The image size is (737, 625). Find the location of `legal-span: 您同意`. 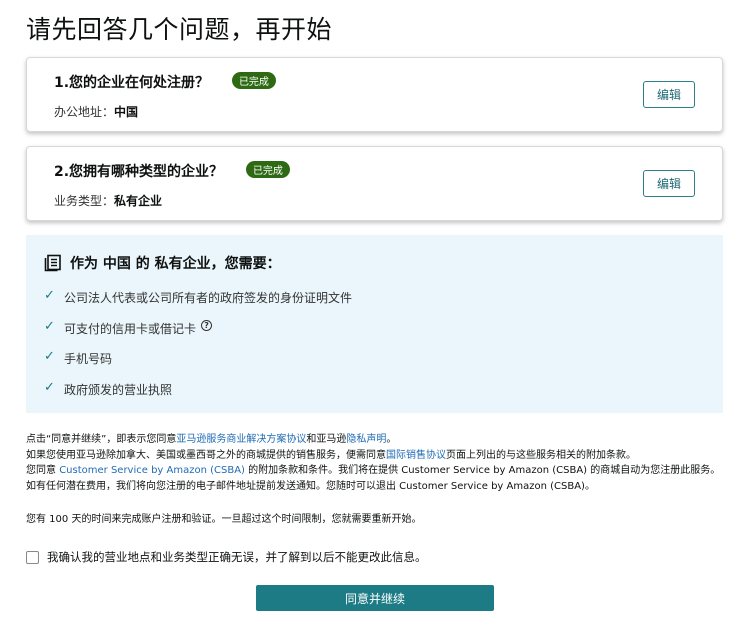

legal-span: 您同意 is located at coordinates (43, 470).